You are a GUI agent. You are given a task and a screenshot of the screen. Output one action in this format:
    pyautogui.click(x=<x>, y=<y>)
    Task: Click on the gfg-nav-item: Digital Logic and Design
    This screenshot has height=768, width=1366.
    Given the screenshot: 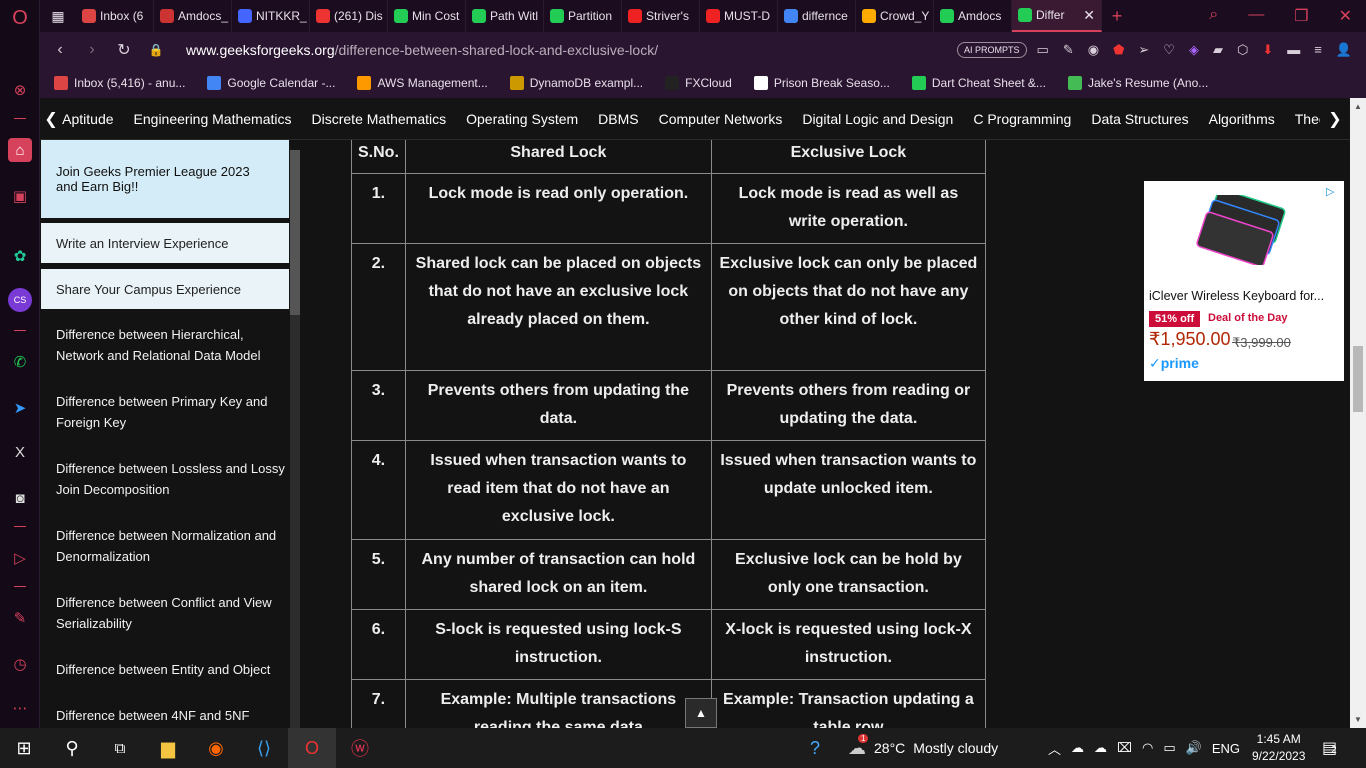 What is the action you would take?
    pyautogui.click(x=877, y=119)
    